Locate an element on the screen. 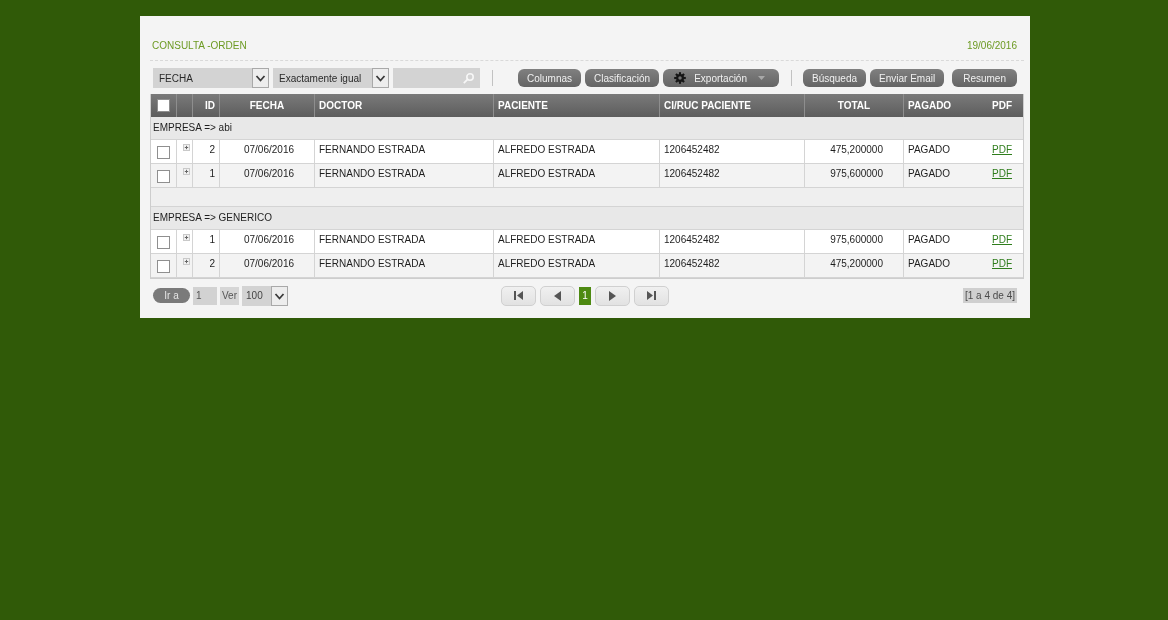  column-header: PAGADO is located at coordinates (942, 105).